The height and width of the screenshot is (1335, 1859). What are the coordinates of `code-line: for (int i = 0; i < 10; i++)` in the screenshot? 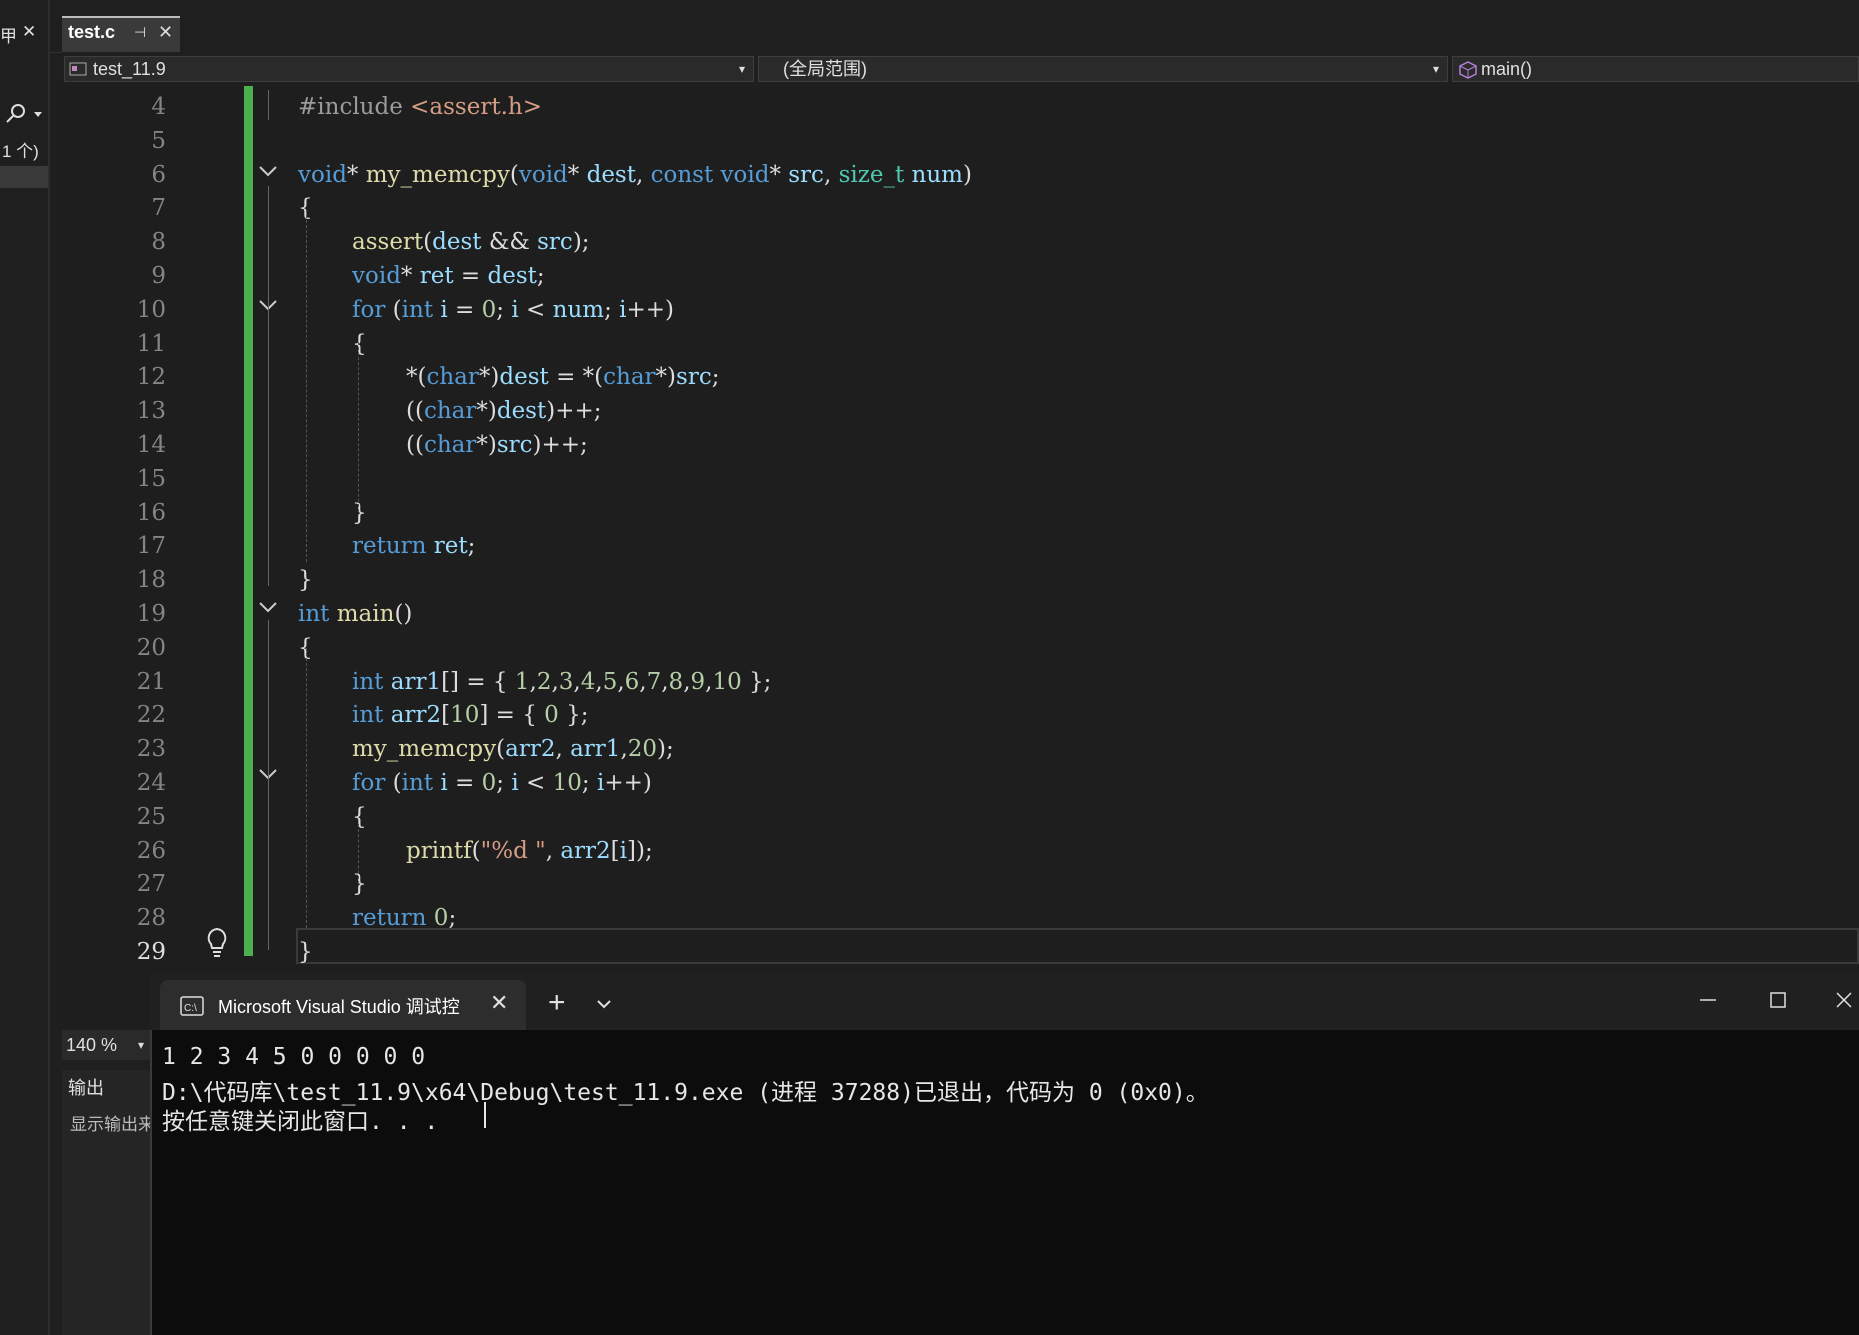 It's located at (502, 783).